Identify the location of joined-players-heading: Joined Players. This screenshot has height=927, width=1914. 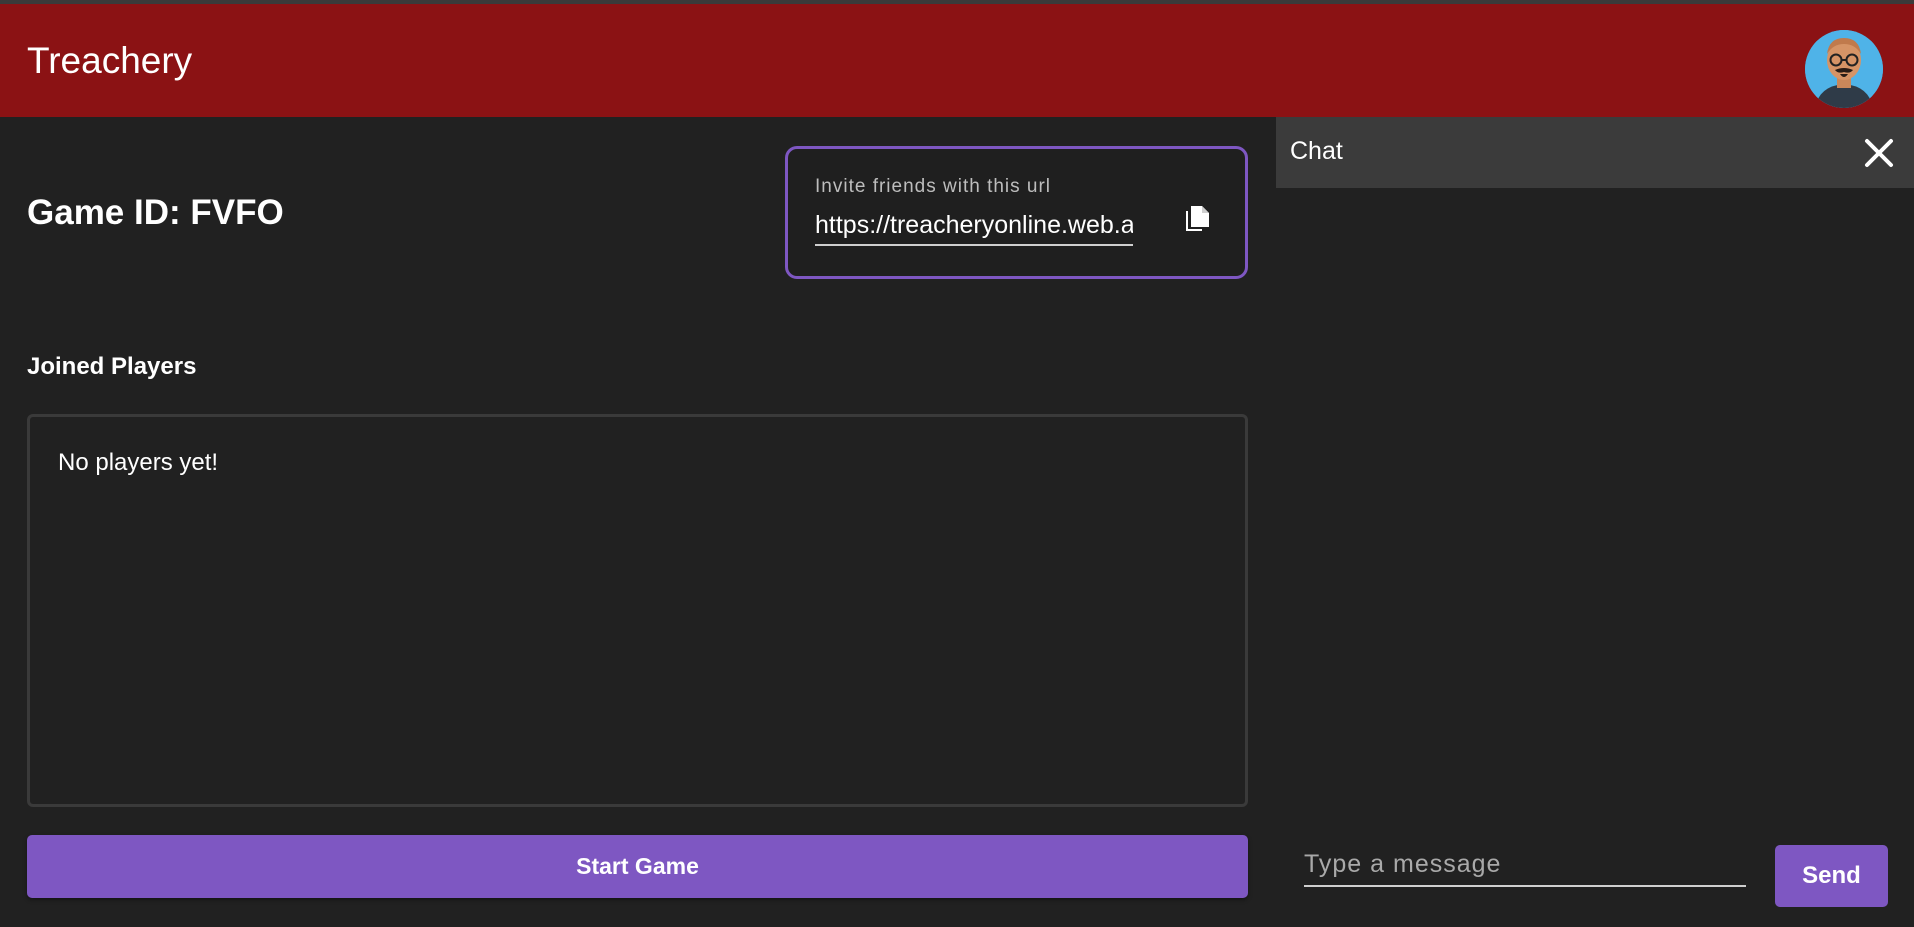
(112, 366).